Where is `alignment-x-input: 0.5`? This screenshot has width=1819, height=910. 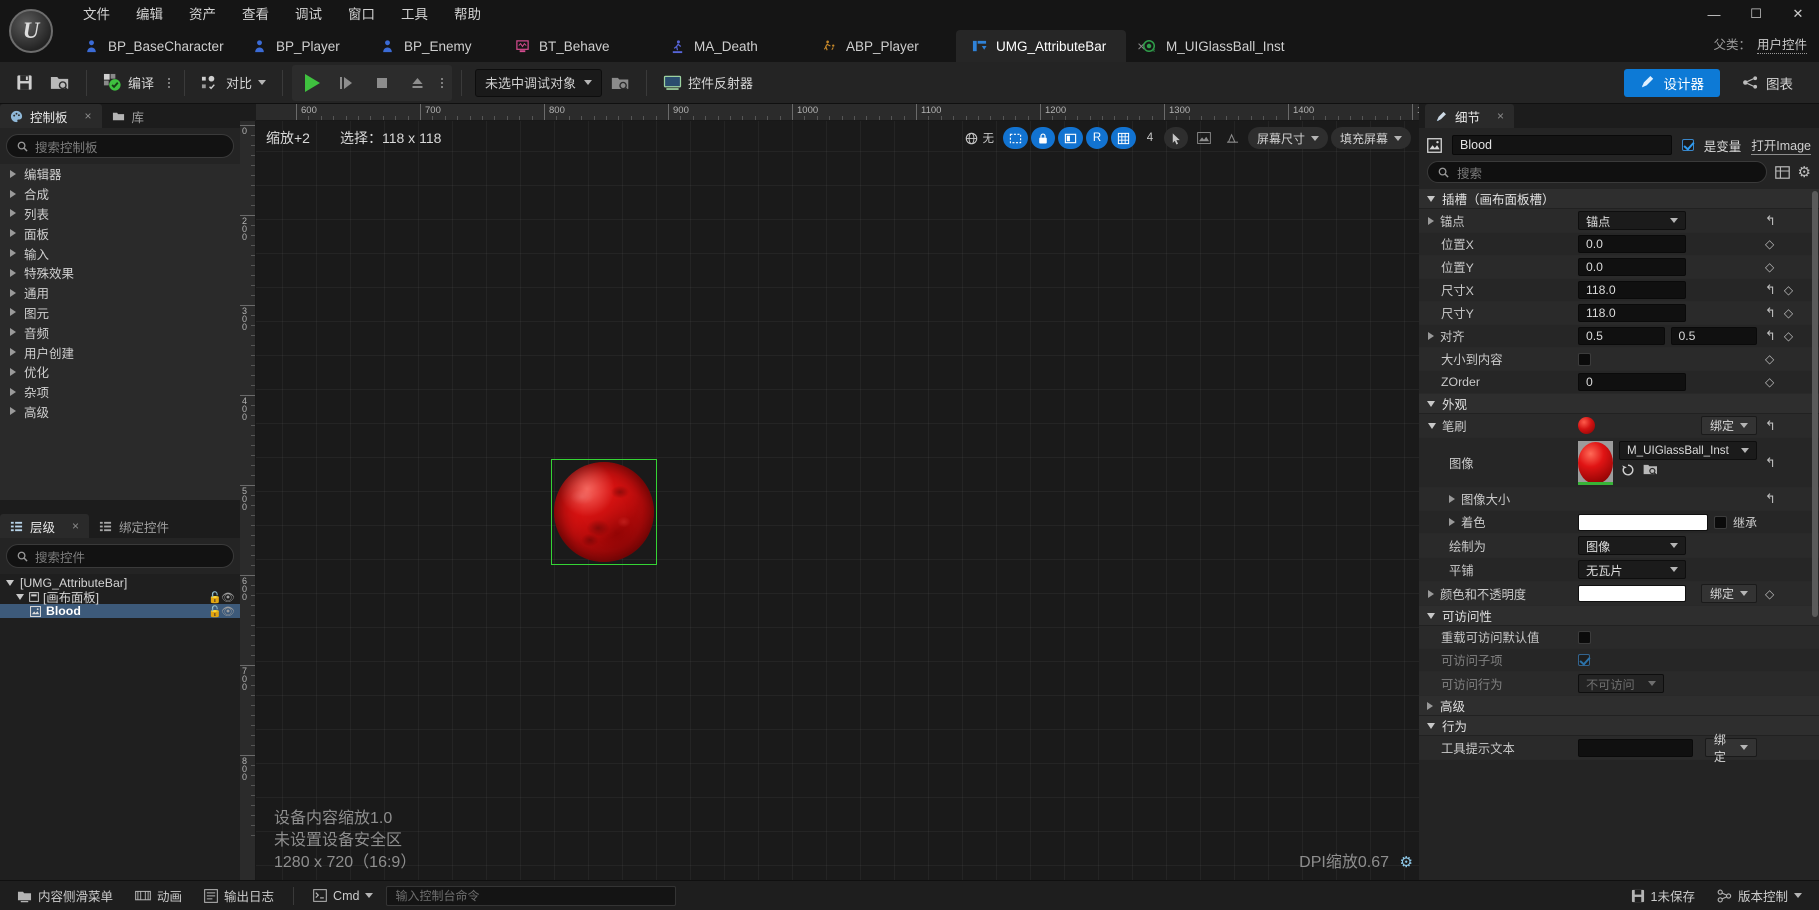 alignment-x-input: 0.5 is located at coordinates (1621, 336).